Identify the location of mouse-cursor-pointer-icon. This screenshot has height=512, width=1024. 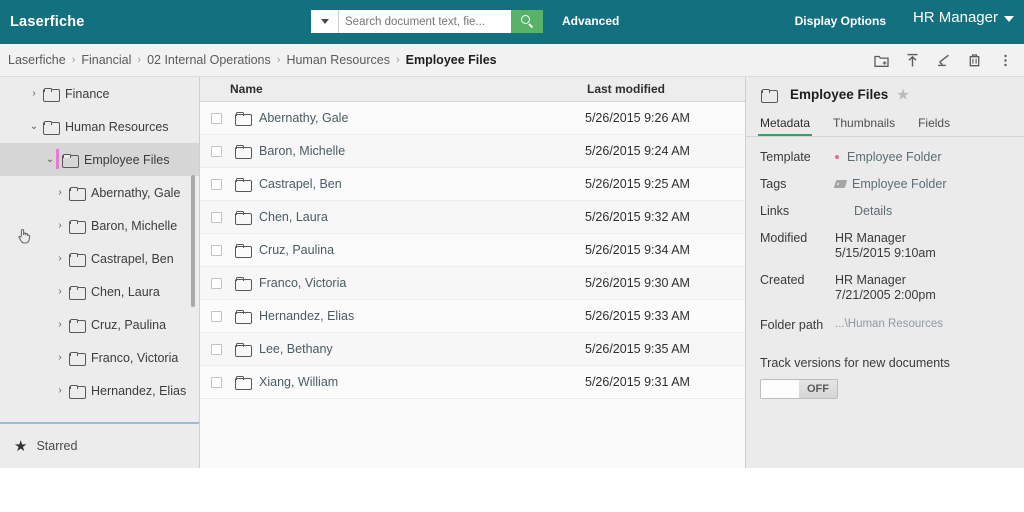
(24, 235).